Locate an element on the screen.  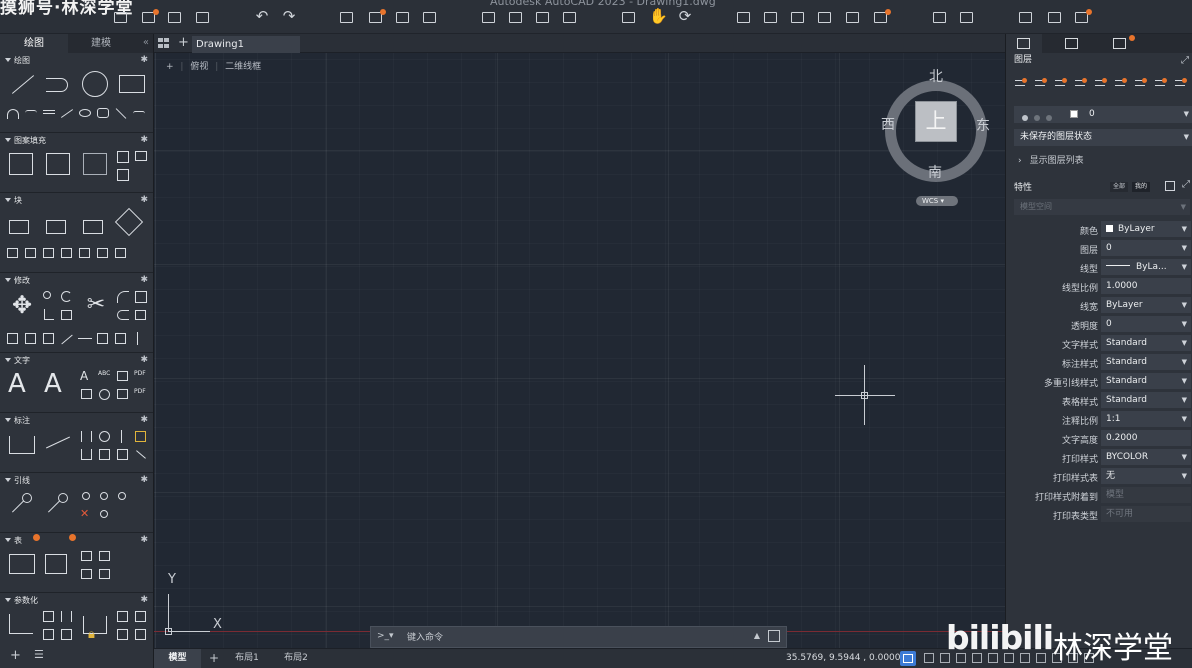
batch-plot-icon is located at coordinates (377, 17).